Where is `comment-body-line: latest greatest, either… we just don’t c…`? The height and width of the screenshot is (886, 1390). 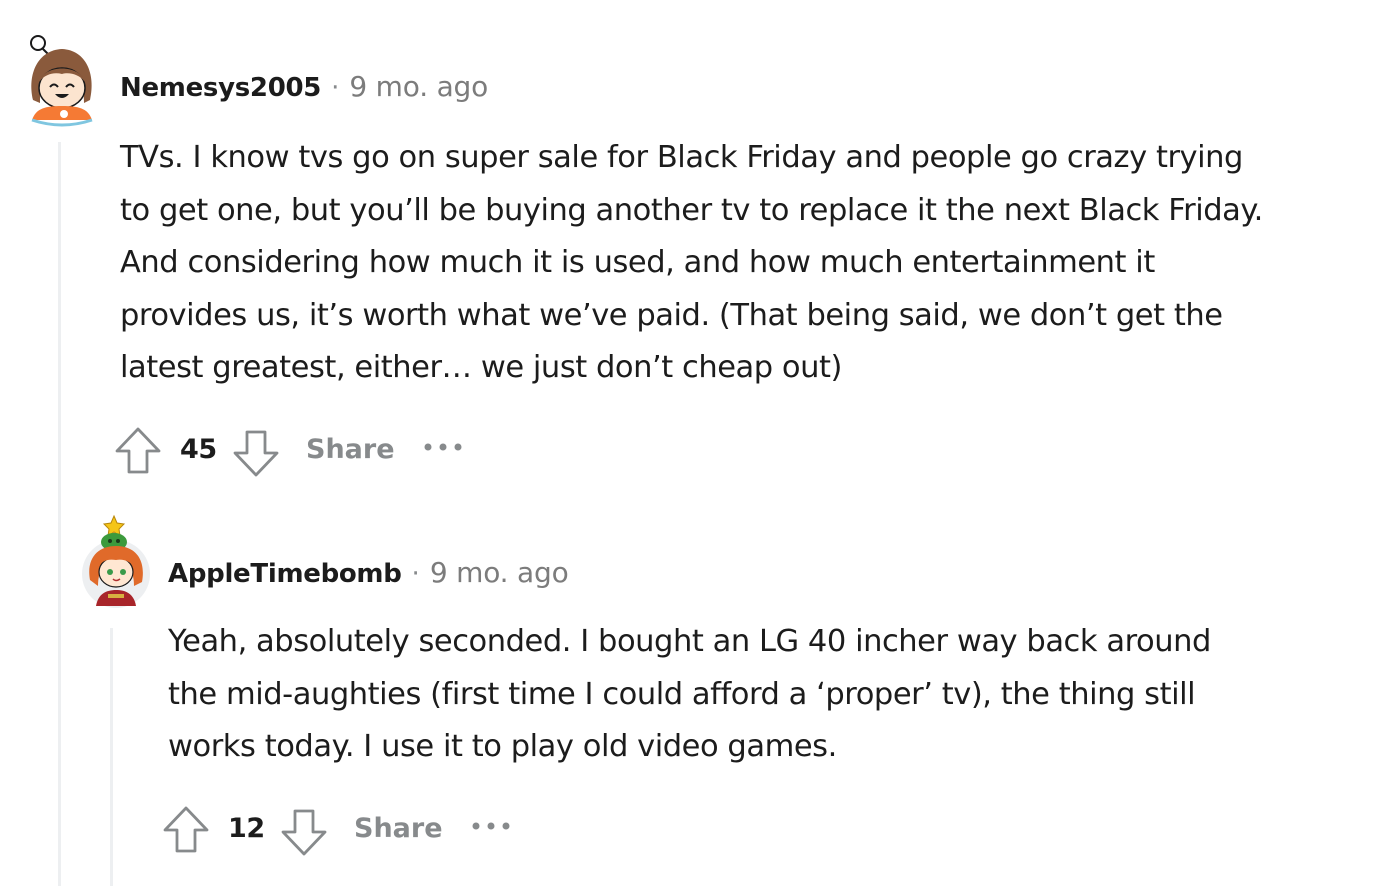 comment-body-line: latest greatest, either… we just don’t c… is located at coordinates (481, 367).